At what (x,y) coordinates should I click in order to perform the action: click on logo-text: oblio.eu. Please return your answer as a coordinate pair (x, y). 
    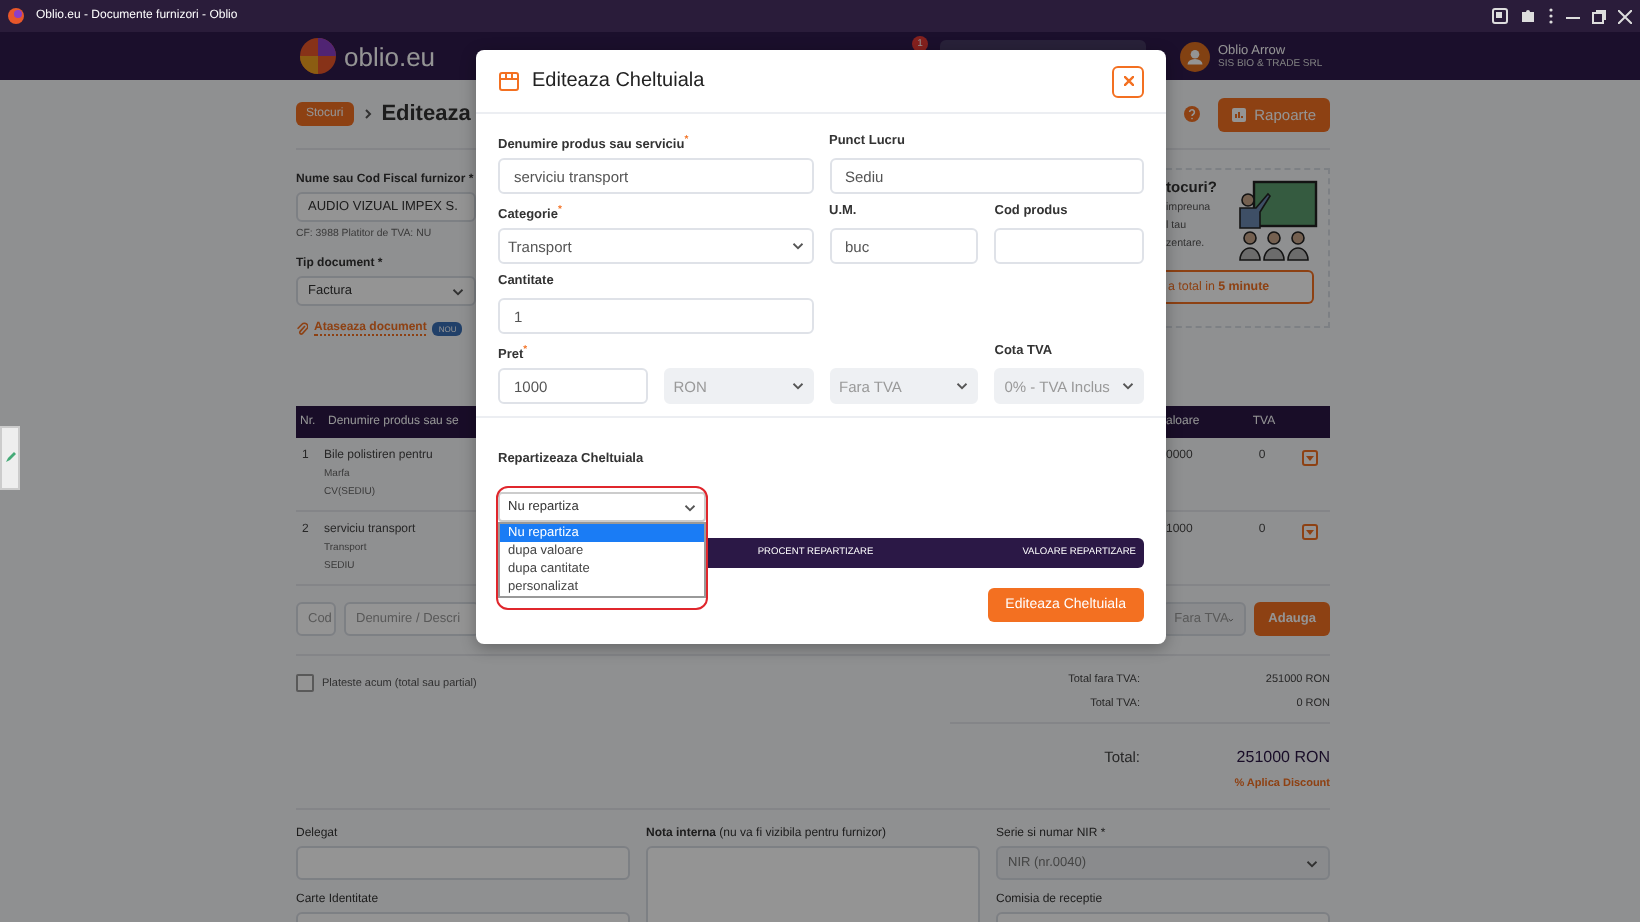
    Looking at the image, I should click on (390, 56).